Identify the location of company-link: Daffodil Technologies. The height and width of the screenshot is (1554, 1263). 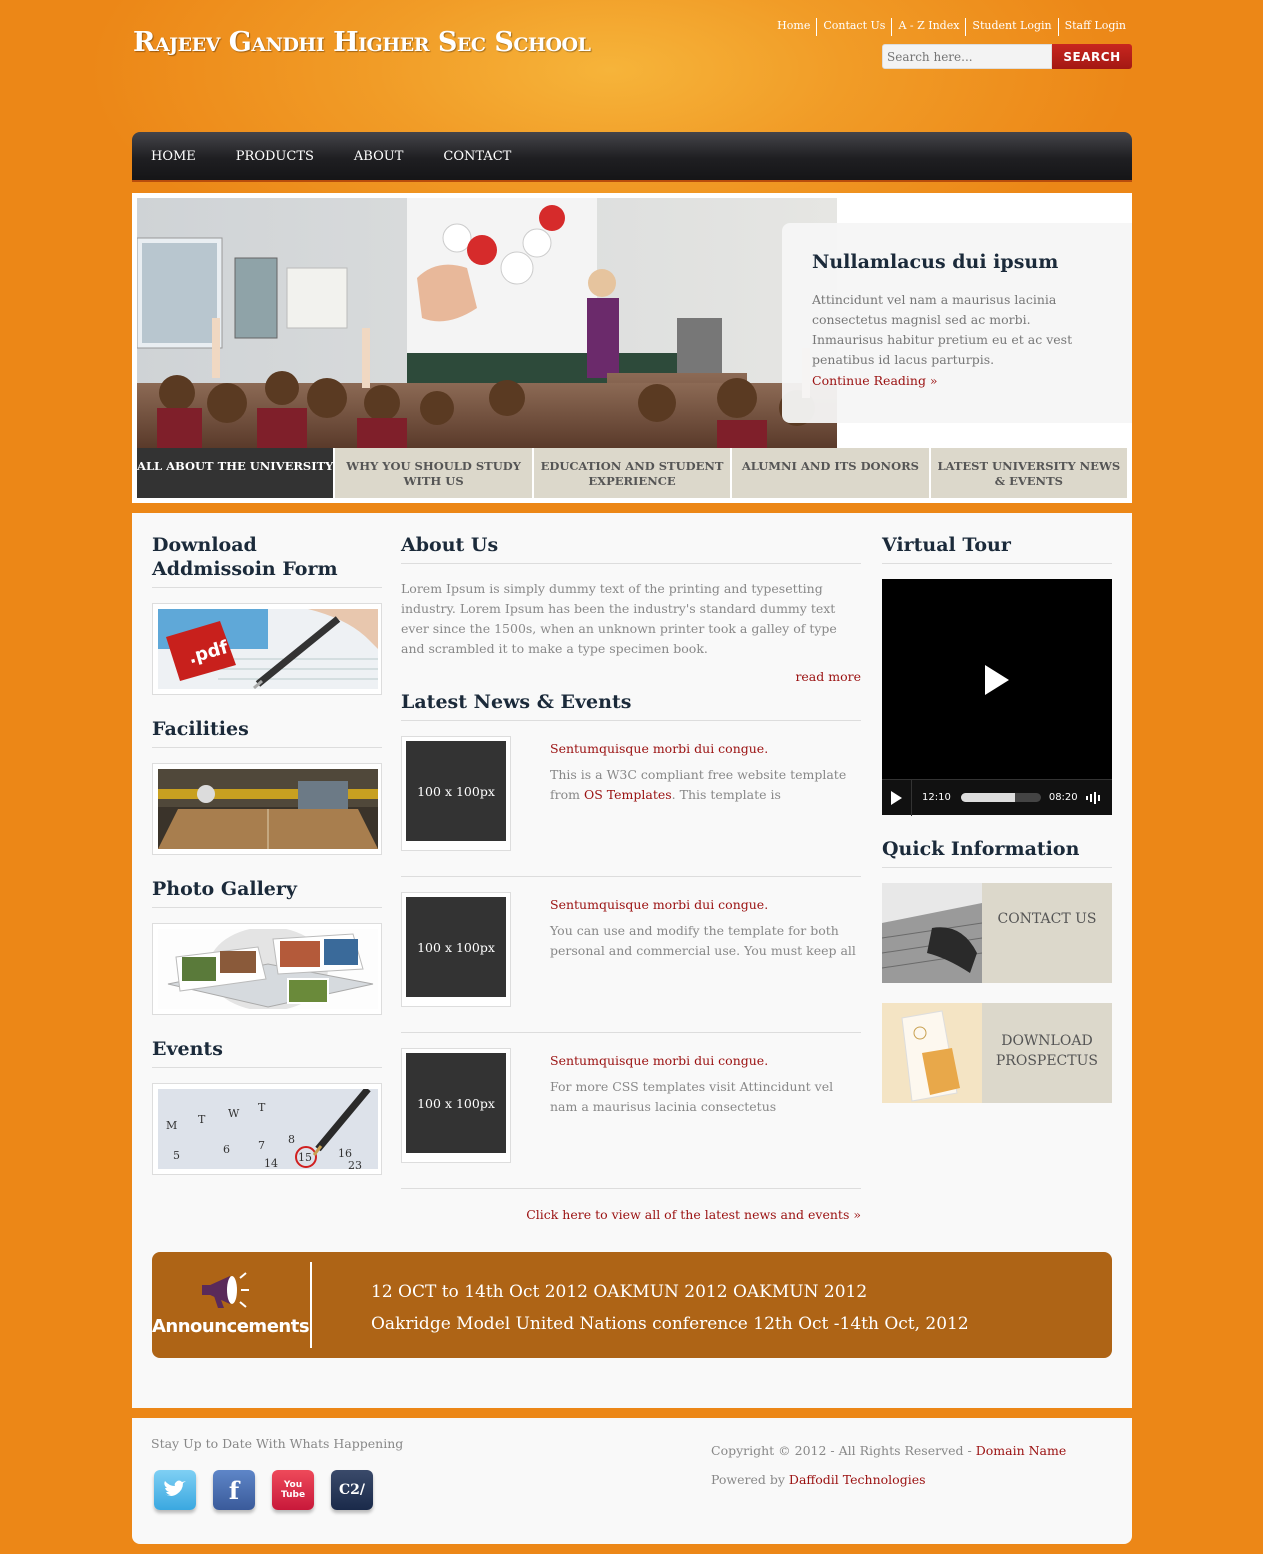
(857, 1479).